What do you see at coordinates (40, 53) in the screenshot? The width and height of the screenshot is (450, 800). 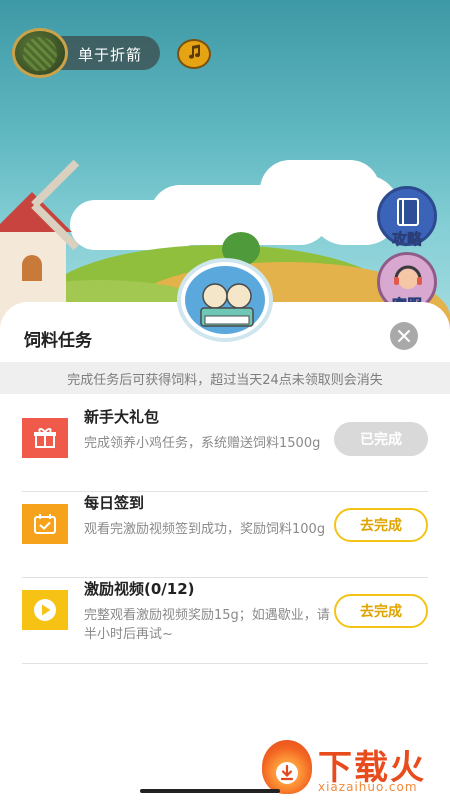 I see `user-avatar` at bounding box center [40, 53].